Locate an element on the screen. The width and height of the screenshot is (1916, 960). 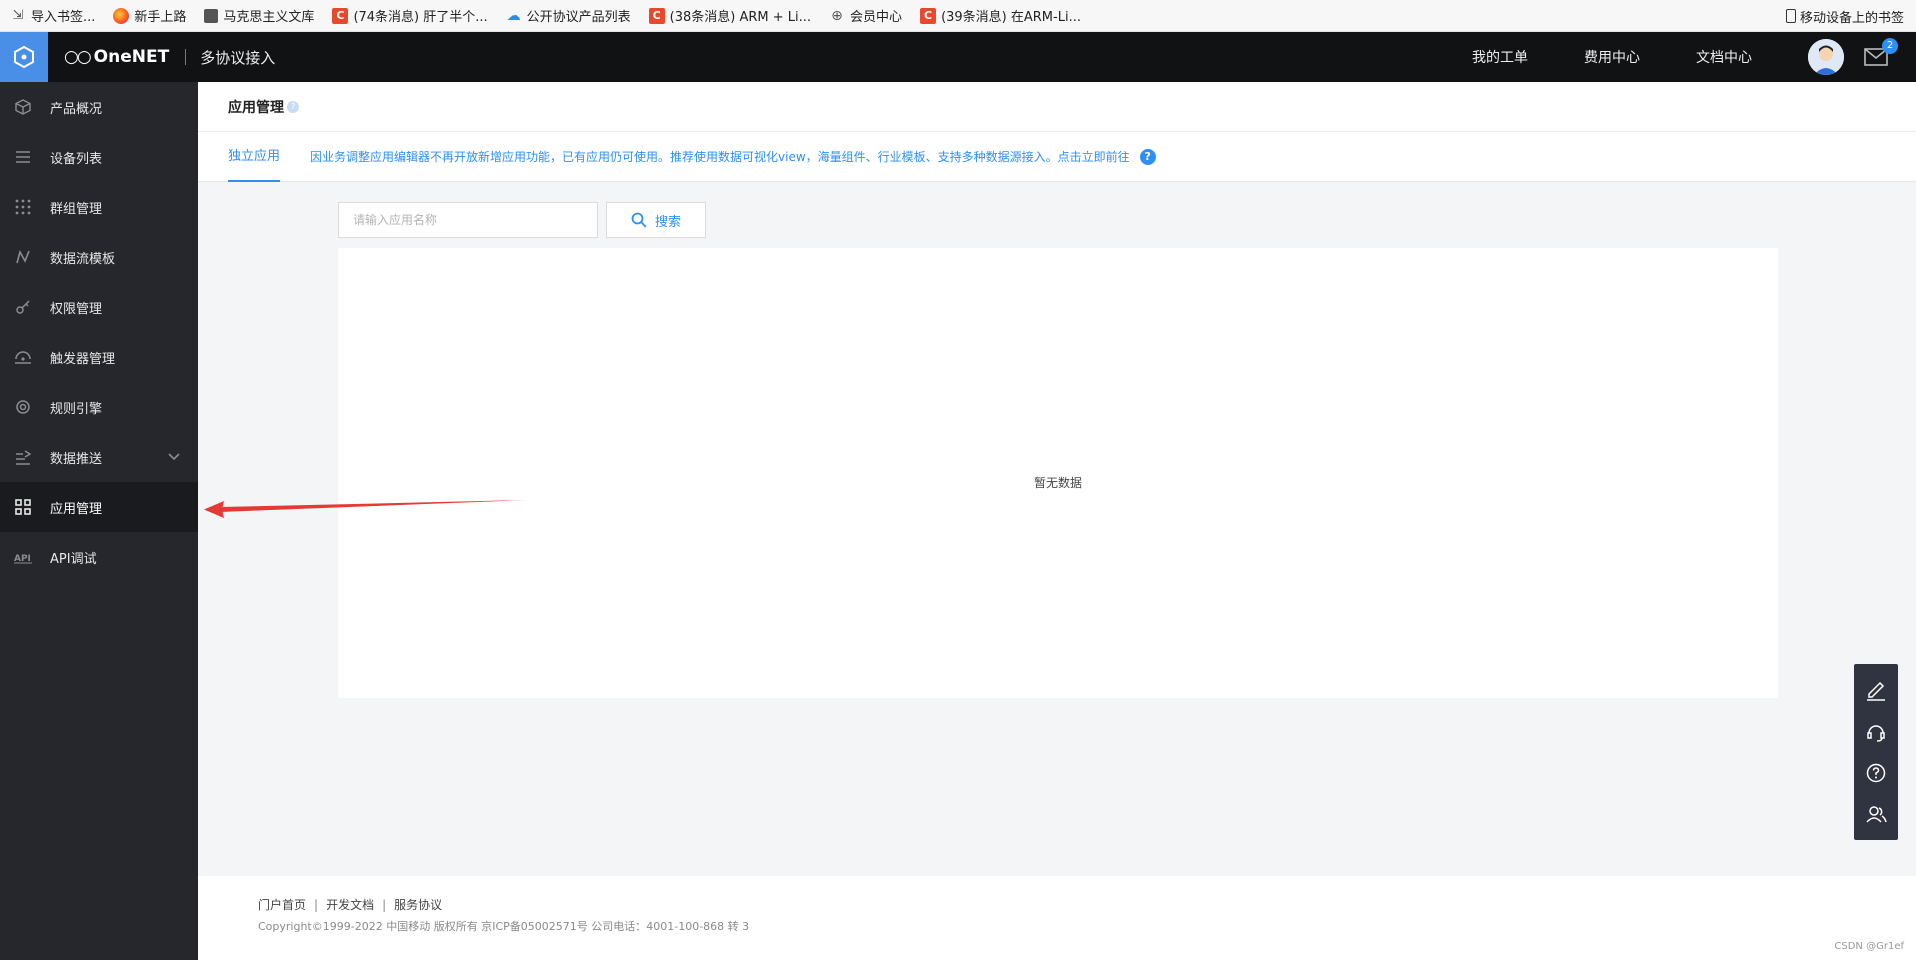
bookmark-label: 新手上路 is located at coordinates (160, 17).